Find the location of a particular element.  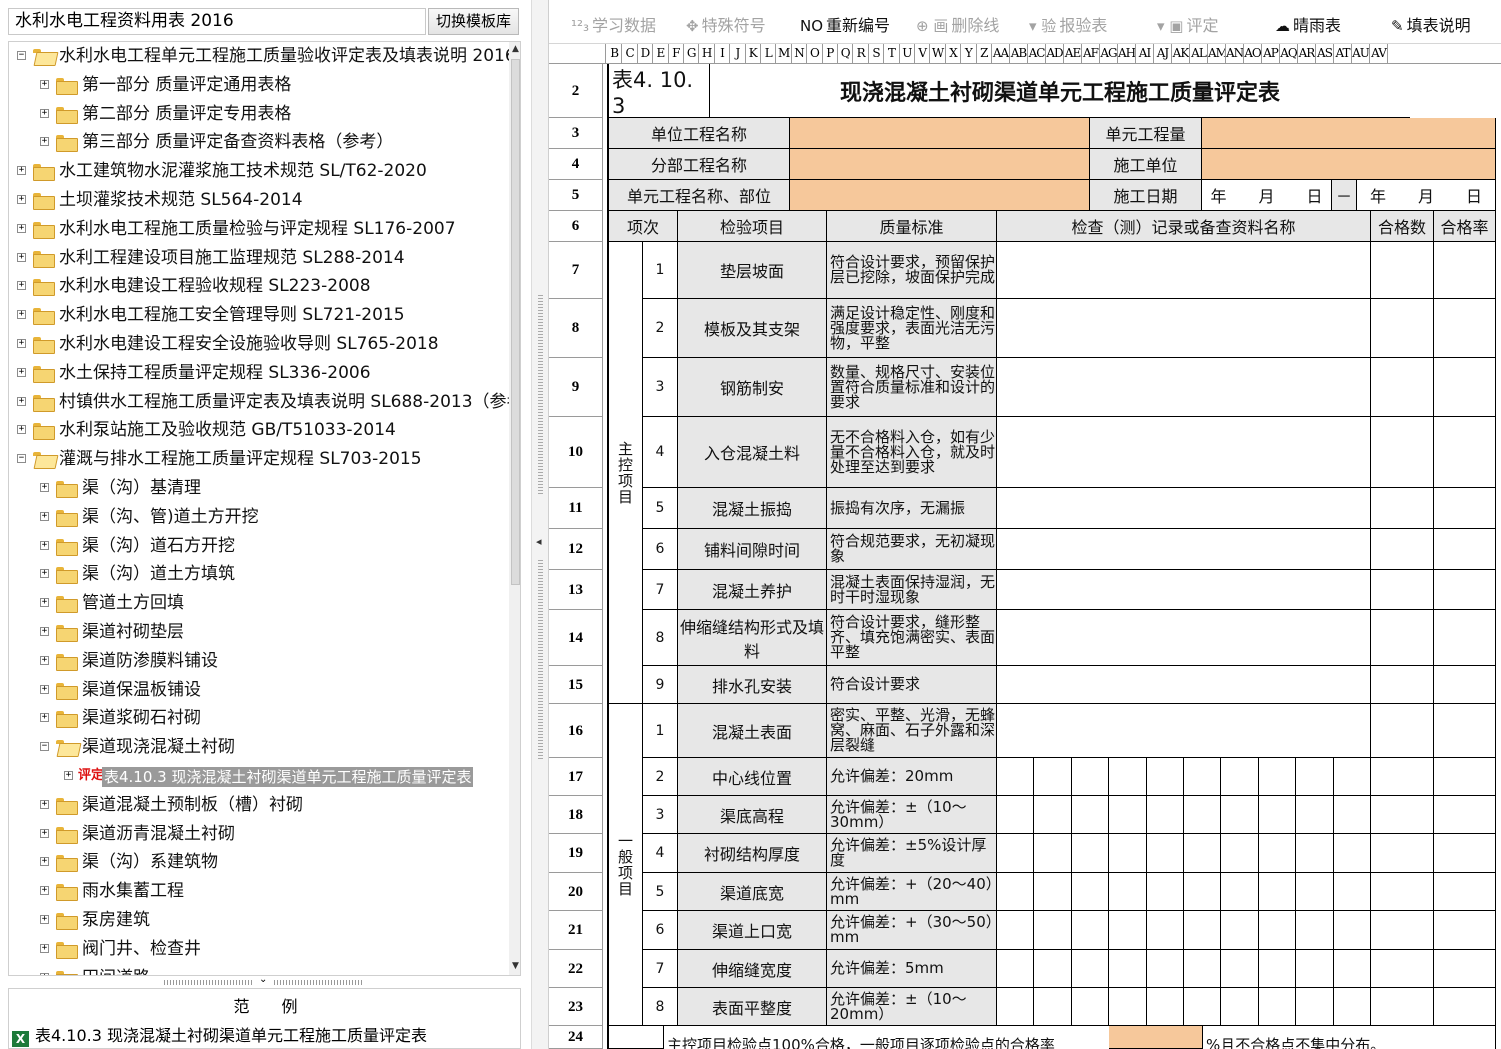

tree-item: + 渠道混凝土预制板（槽）衬砌 is located at coordinates (257, 805).